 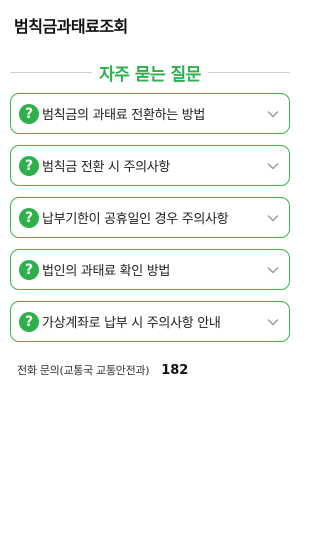 What do you see at coordinates (131, 323) in the screenshot?
I see `faq-item-label: 가상계좌로 납부 시 주의사항 안내` at bounding box center [131, 323].